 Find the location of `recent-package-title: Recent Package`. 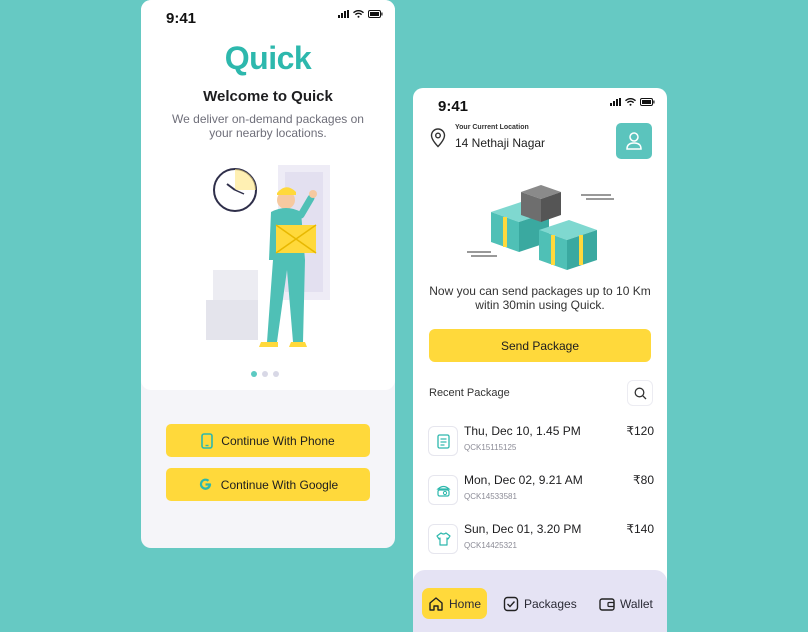

recent-package-title: Recent Package is located at coordinates (469, 393).